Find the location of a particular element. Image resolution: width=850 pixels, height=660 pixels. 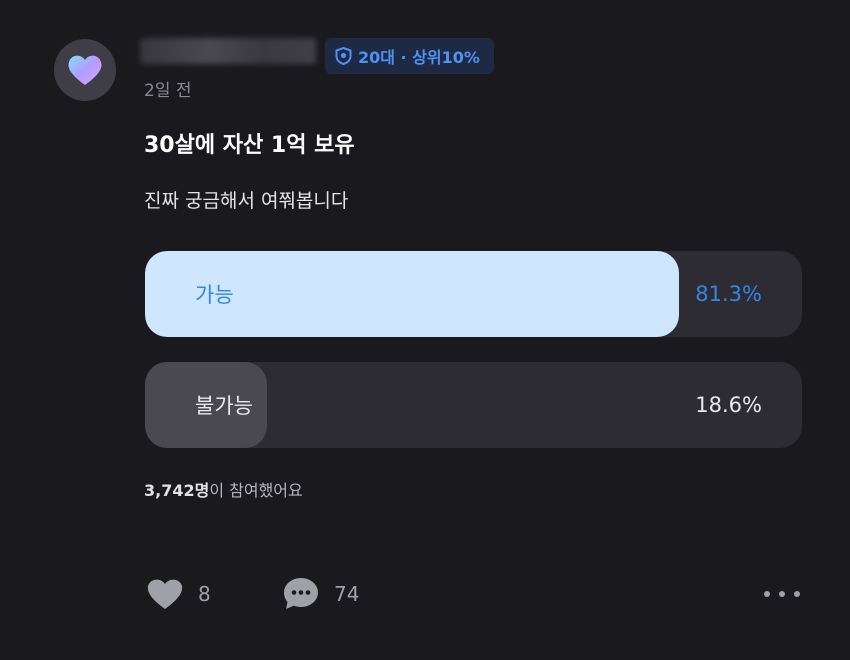

speech-bubble-icon is located at coordinates (301, 593).